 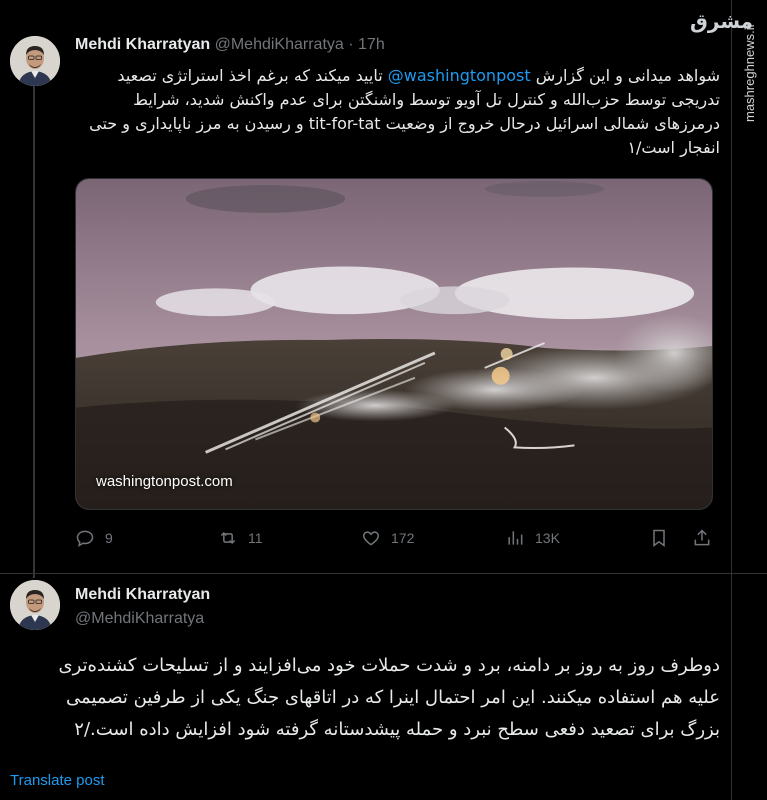 I want to click on thread-connector, so click(x=34, y=332).